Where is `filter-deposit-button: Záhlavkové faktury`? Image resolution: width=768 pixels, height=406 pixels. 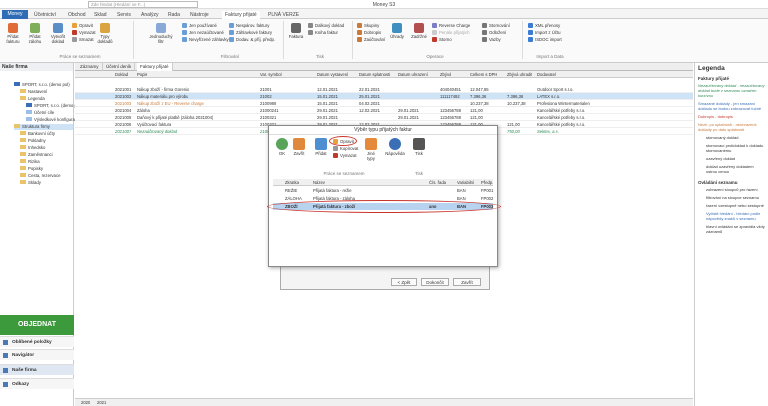
filter-deposit-button: Záhlavkové faktury is located at coordinates (250, 32).